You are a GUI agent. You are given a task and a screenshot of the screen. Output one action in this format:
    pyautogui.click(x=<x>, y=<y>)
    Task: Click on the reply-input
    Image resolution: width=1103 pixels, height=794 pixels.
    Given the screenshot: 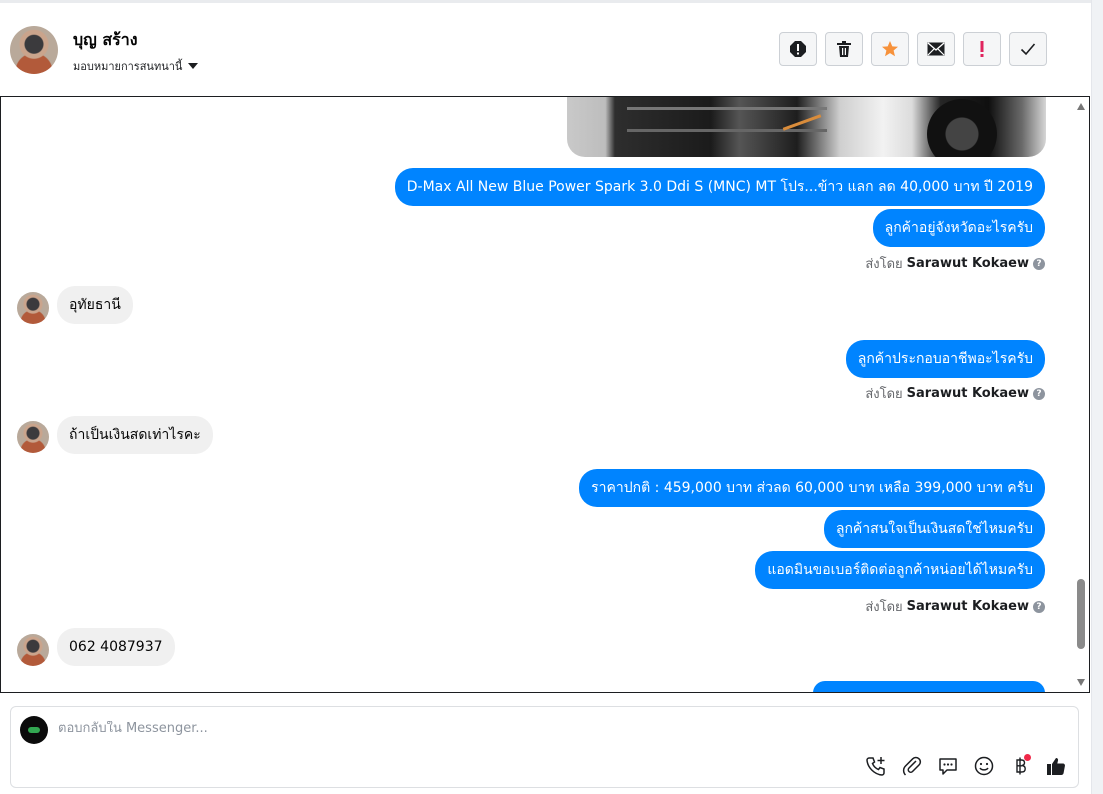 What is the action you would take?
    pyautogui.click(x=508, y=728)
    